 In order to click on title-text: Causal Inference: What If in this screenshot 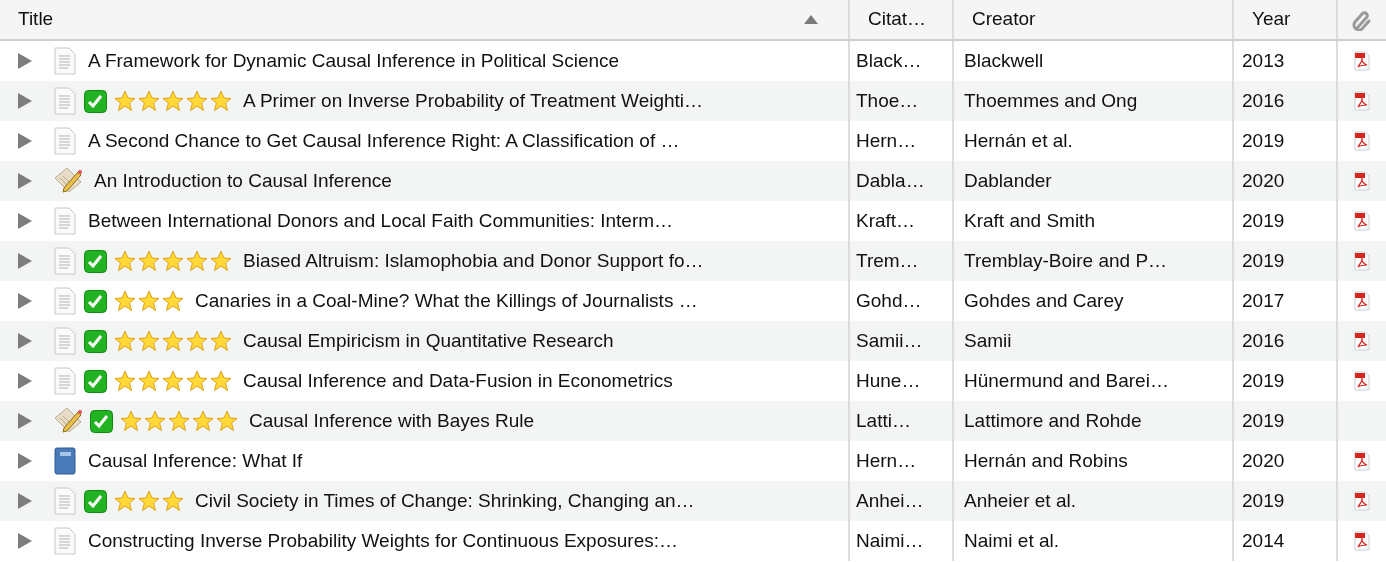, I will do `click(195, 460)`.